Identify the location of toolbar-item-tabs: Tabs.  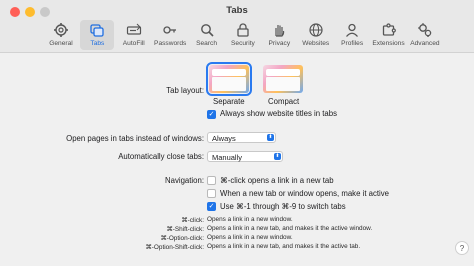
(97, 35).